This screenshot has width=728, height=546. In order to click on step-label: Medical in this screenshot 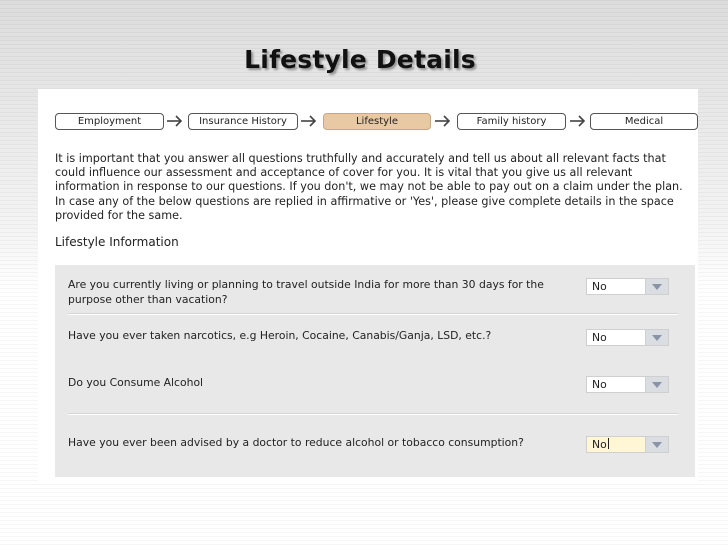, I will do `click(644, 121)`.